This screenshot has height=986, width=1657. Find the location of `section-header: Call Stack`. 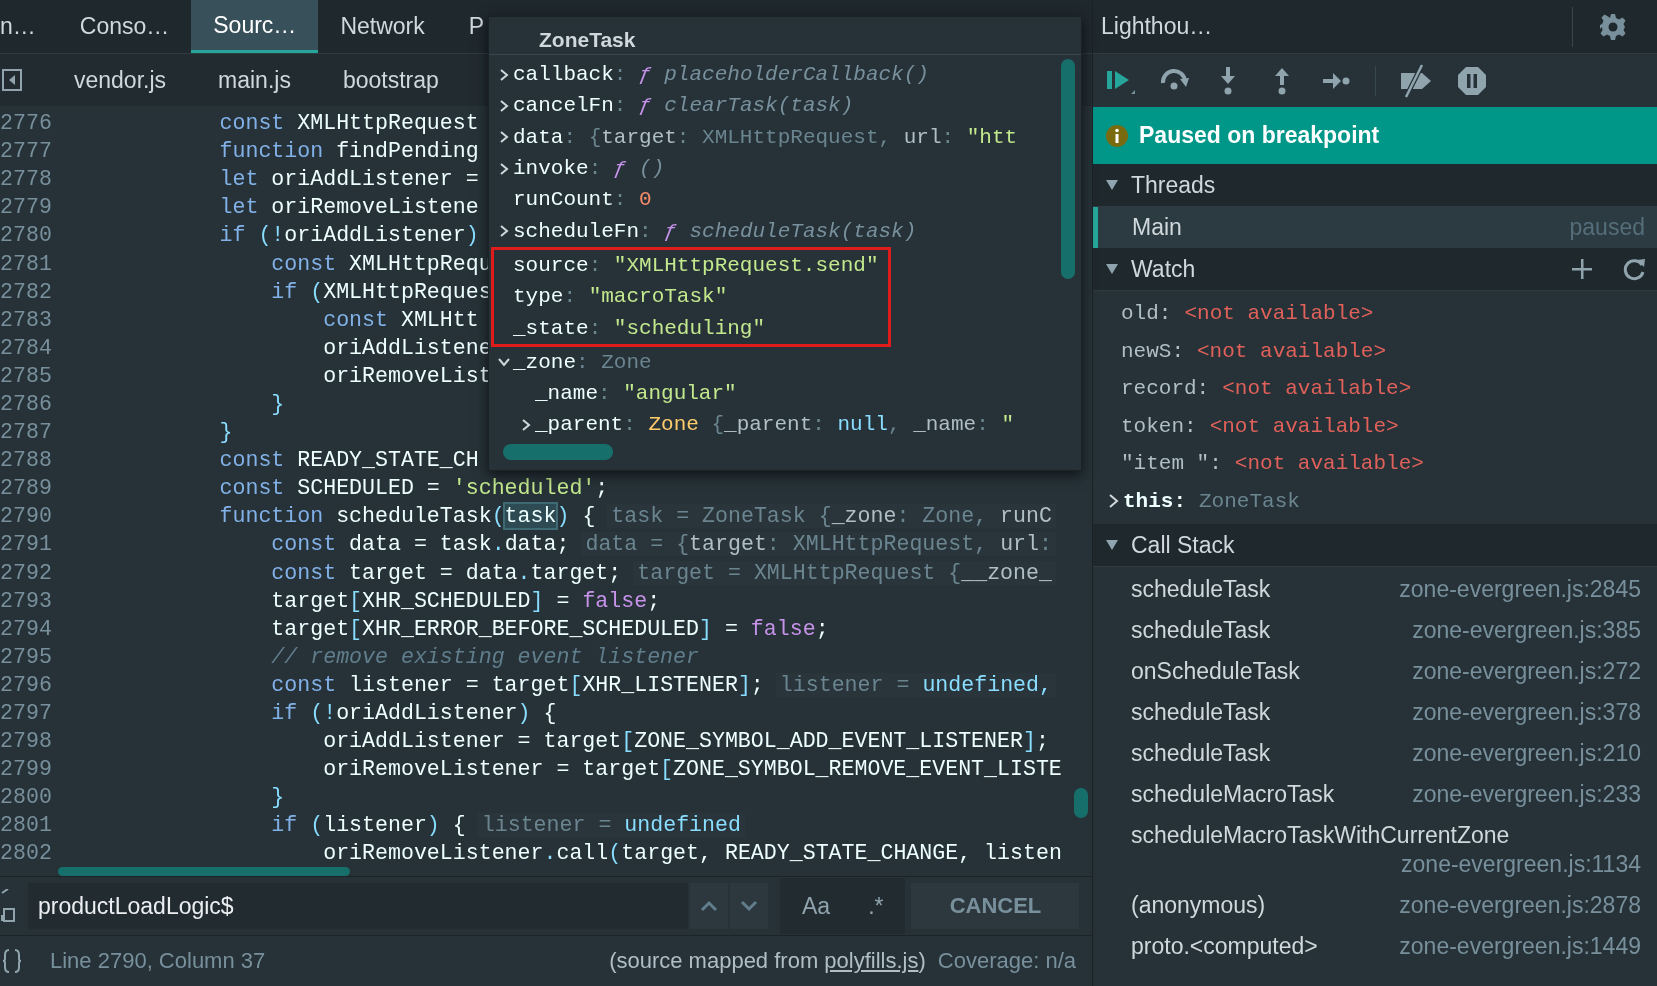

section-header: Call Stack is located at coordinates (1375, 545).